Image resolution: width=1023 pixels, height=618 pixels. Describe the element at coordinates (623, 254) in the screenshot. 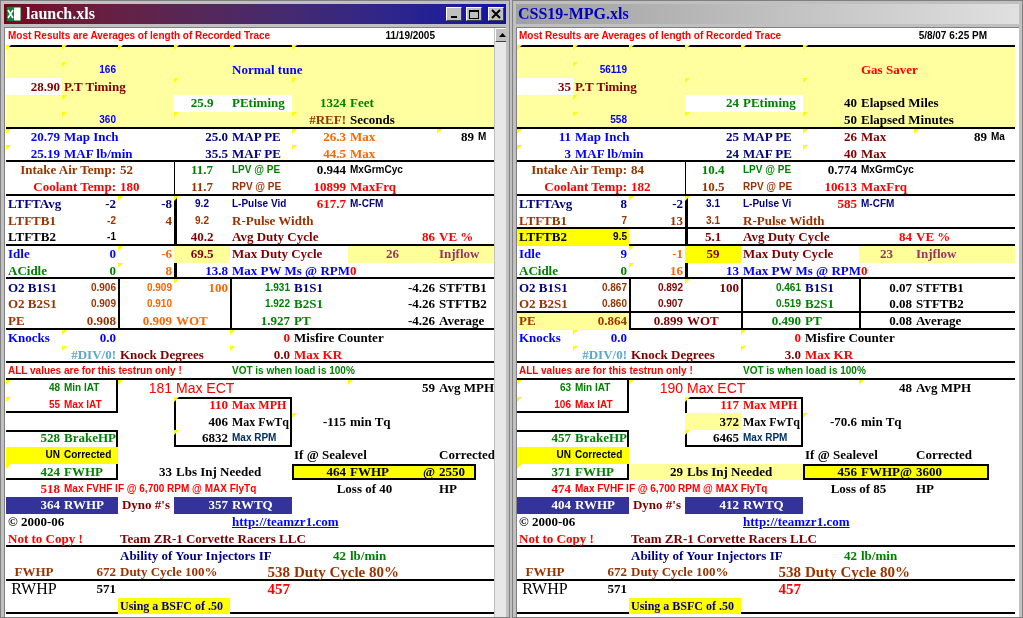

I see `cell-text: 9` at that location.